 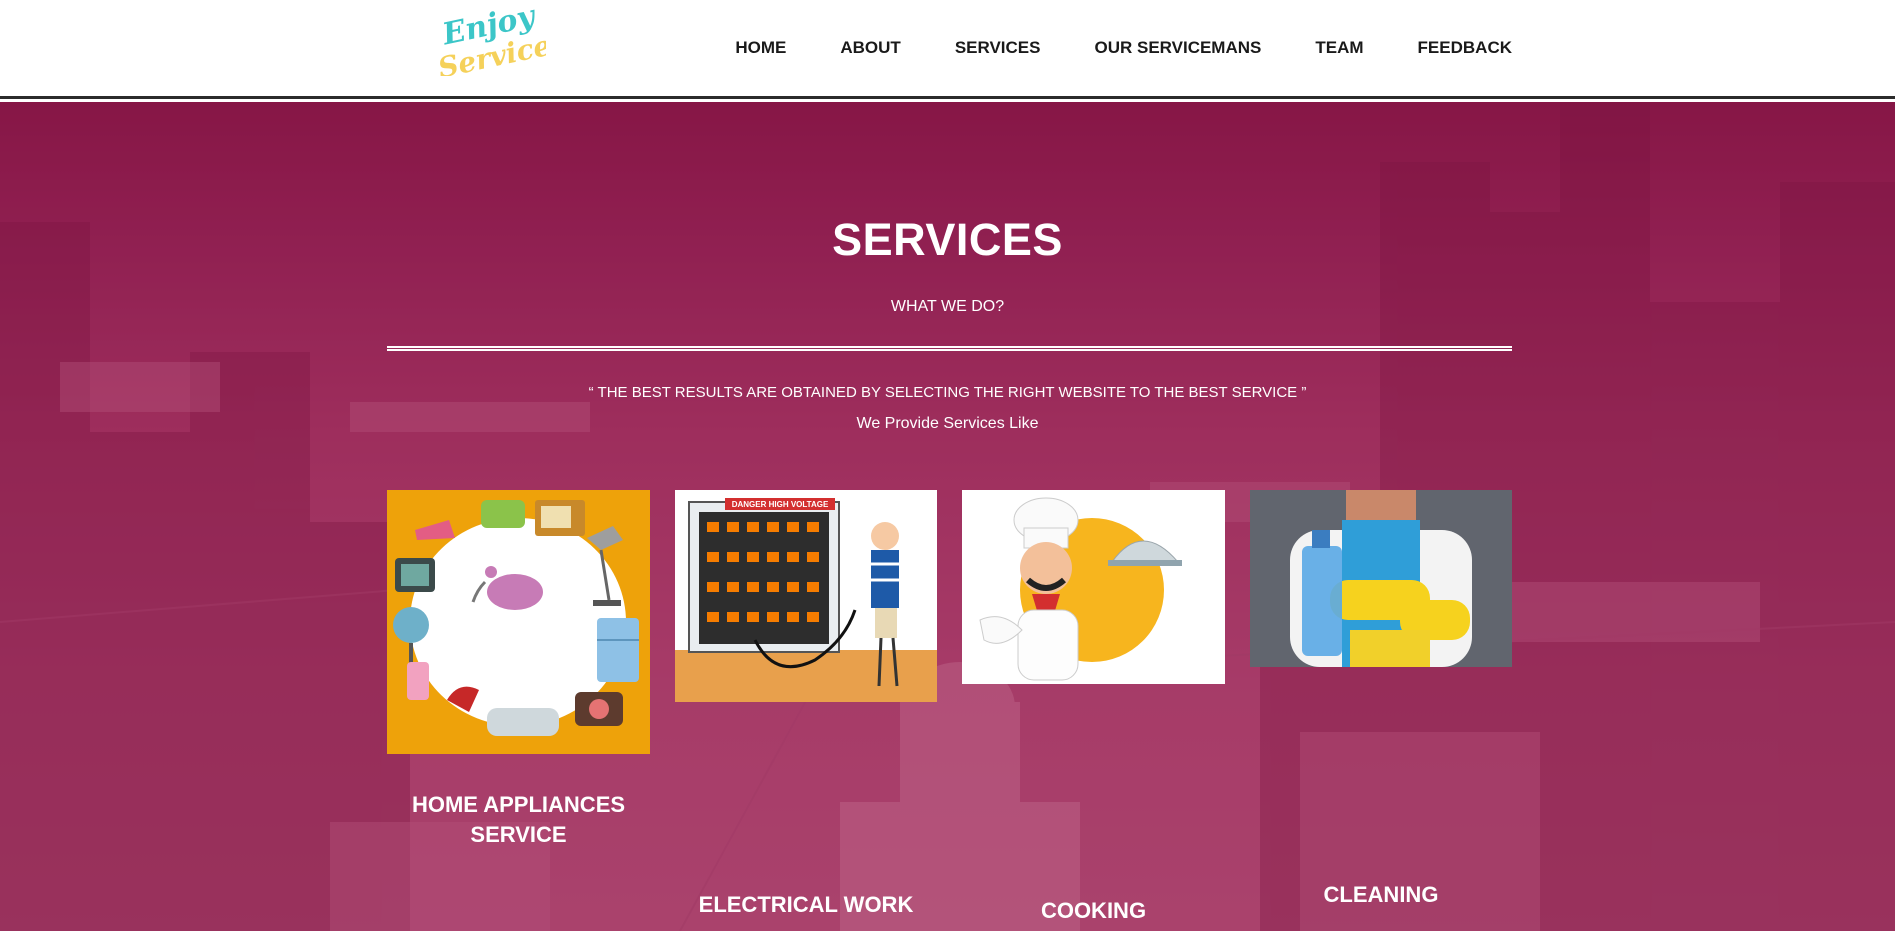 What do you see at coordinates (870, 48) in the screenshot?
I see `nav-about: ABOUT` at bounding box center [870, 48].